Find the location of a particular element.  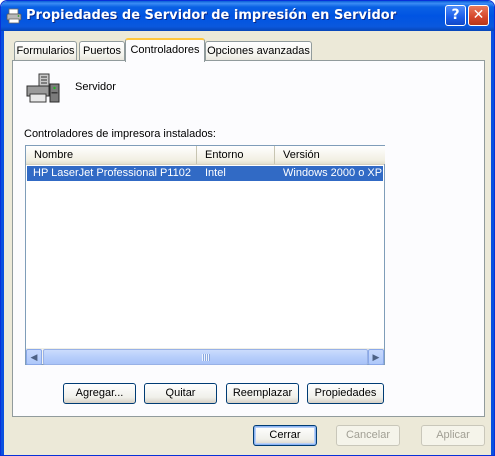

driver-name-cell: HP LaserJet Professional P1102w is located at coordinates (112, 173).